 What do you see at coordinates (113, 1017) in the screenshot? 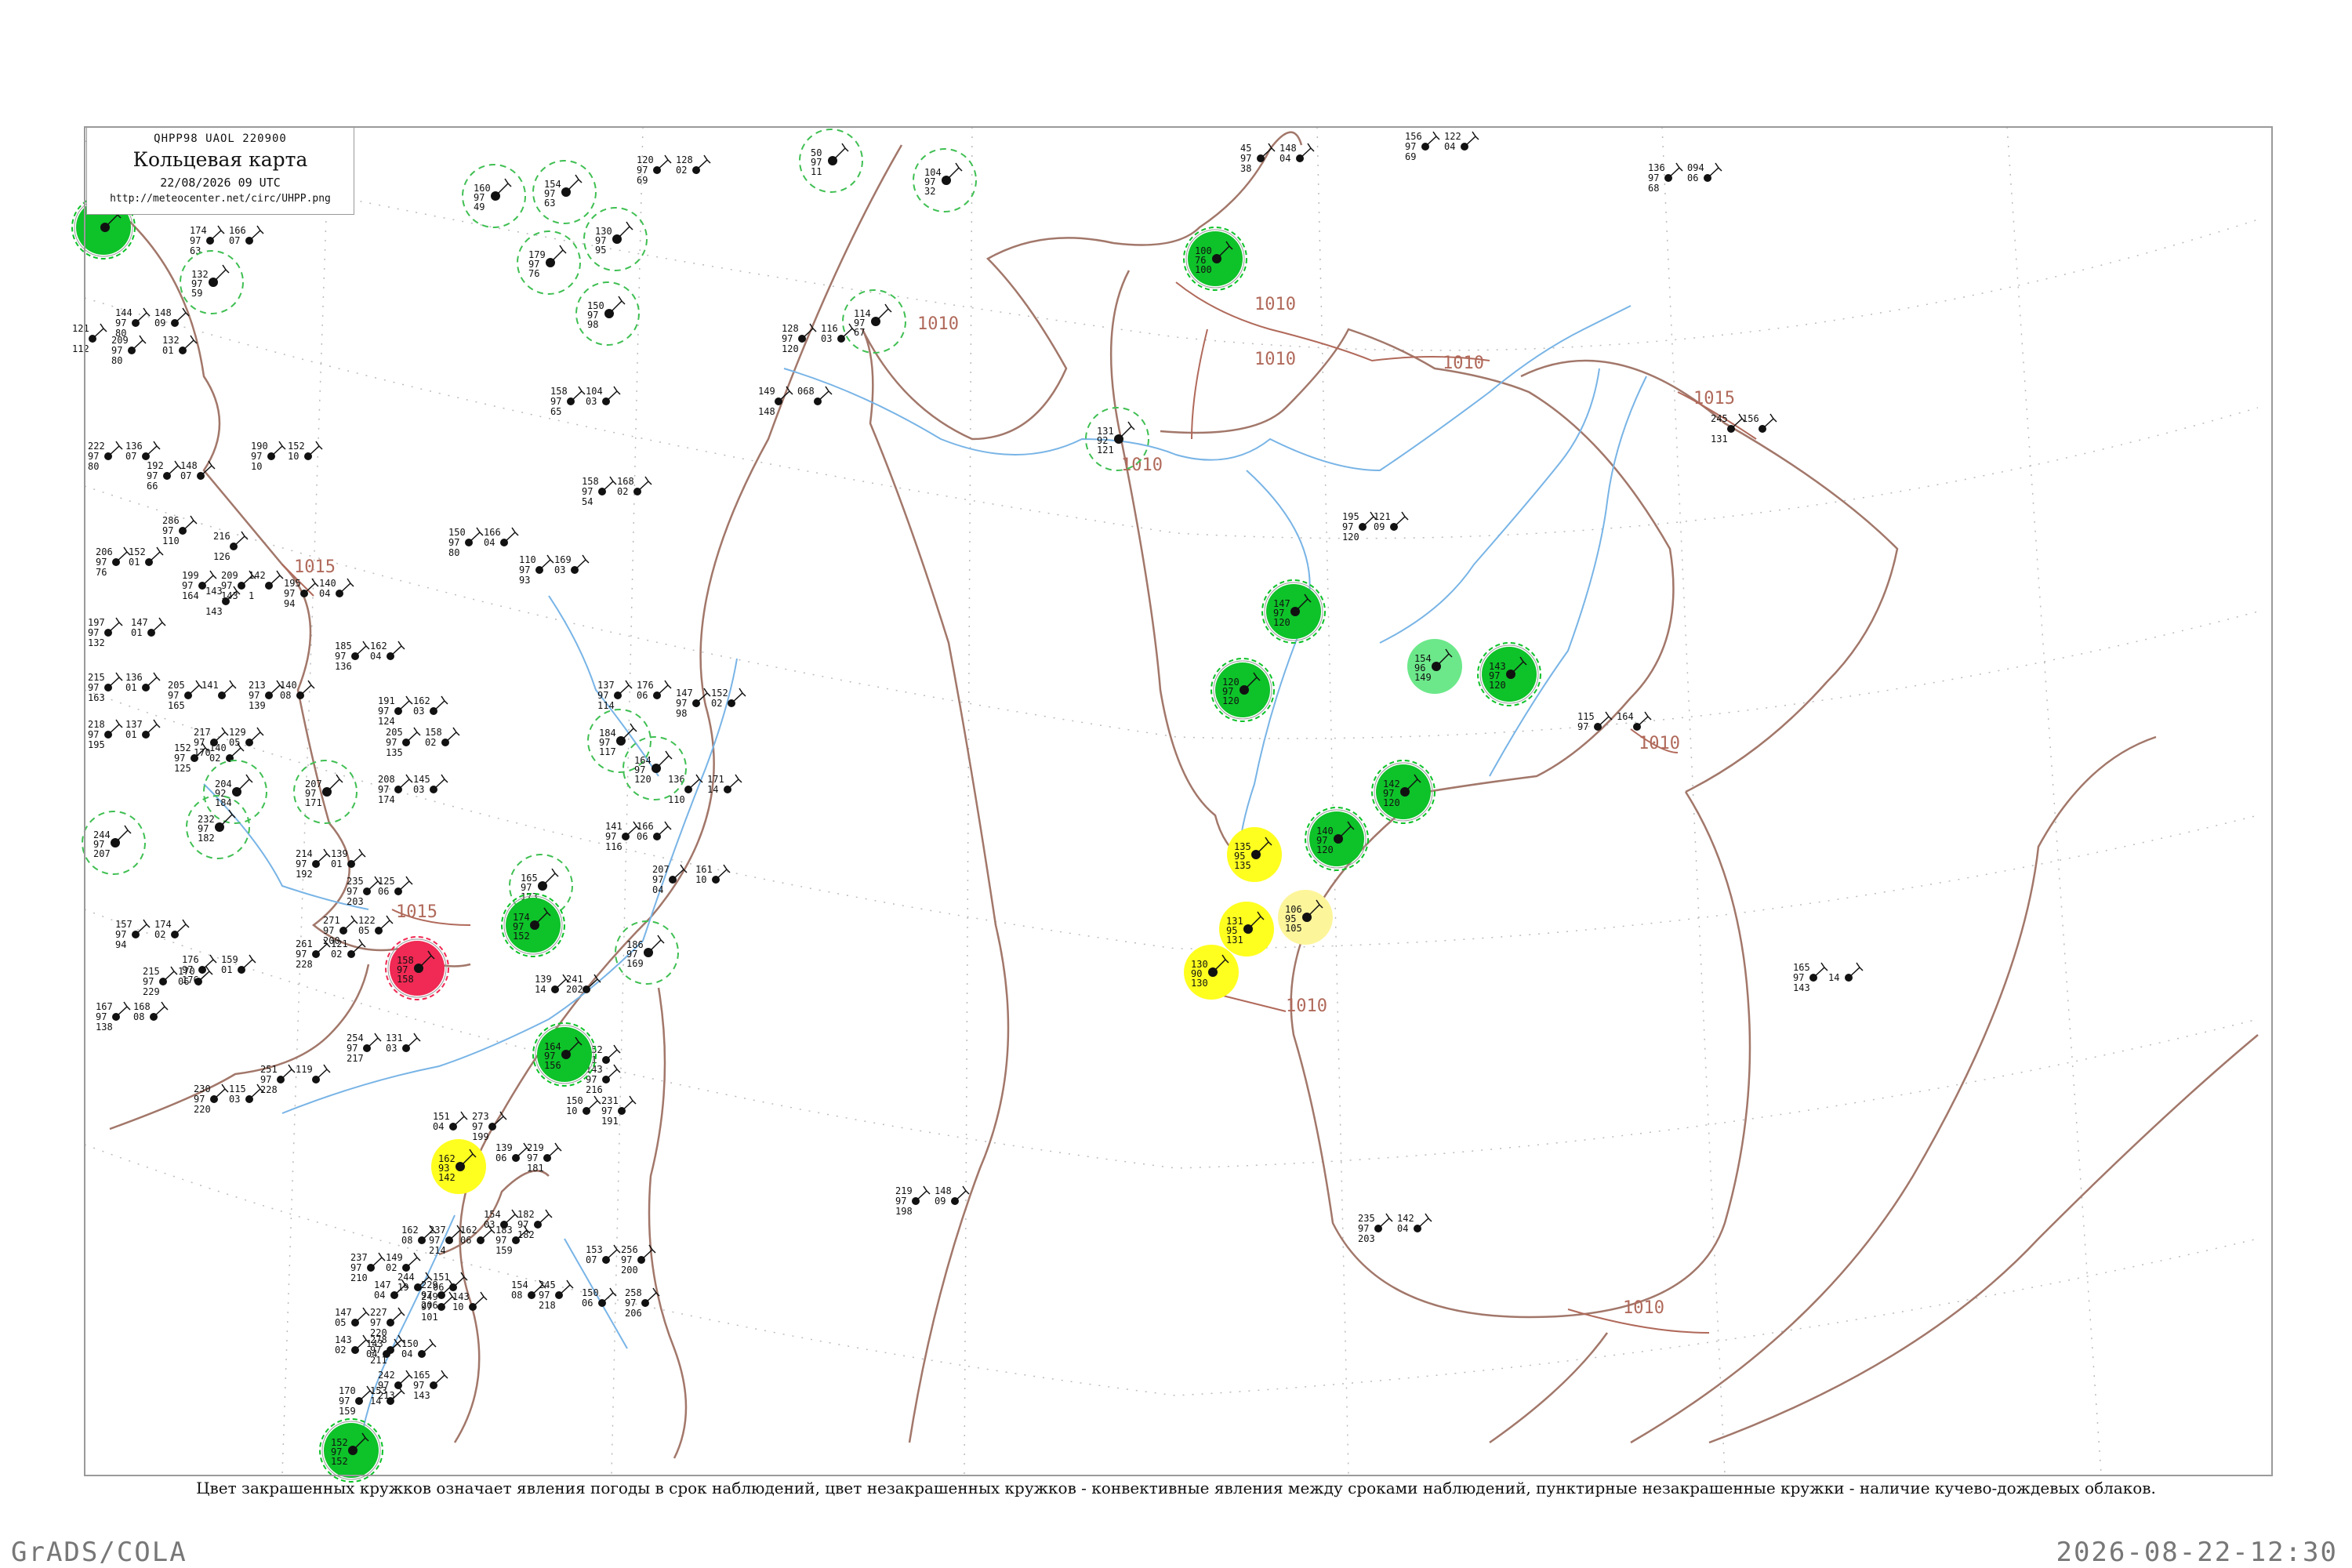
I see `station-plot: 16797138` at bounding box center [113, 1017].